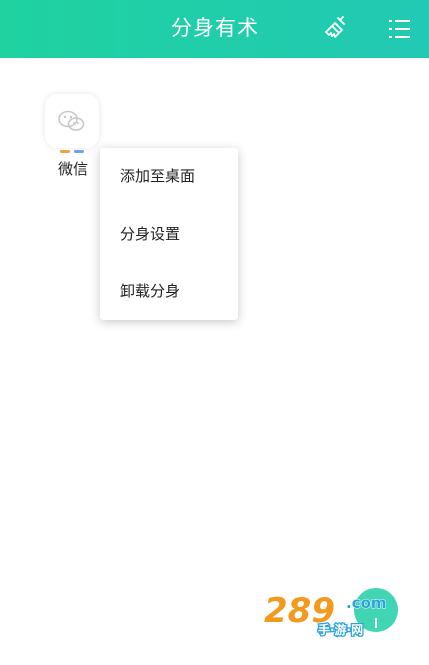 The height and width of the screenshot is (665, 429). I want to click on watermark-tagline: 手·游·网, so click(340, 629).